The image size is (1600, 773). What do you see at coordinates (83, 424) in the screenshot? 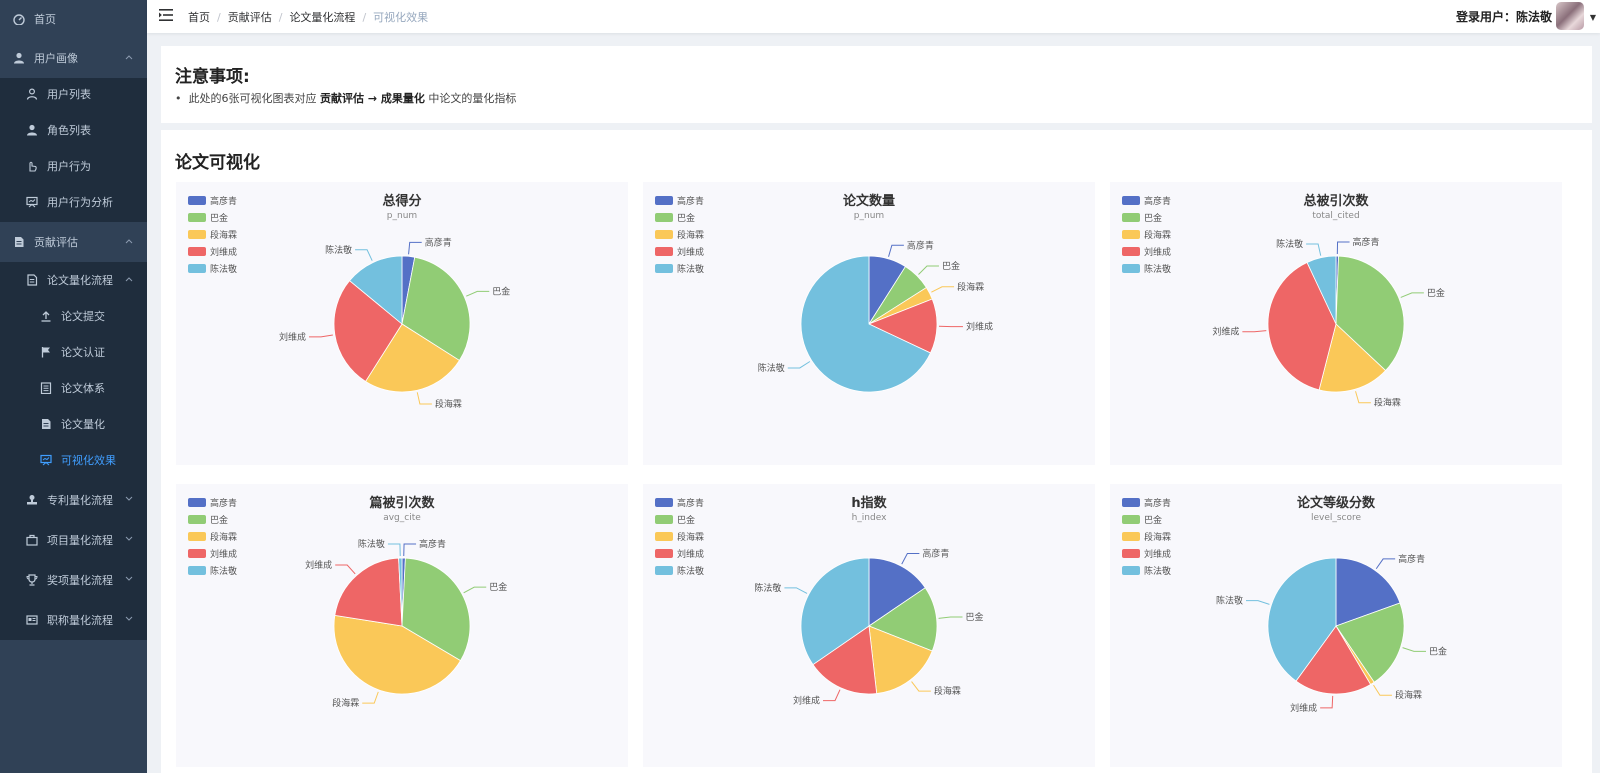
I see `sidebar-item-label: 论文量化` at bounding box center [83, 424].